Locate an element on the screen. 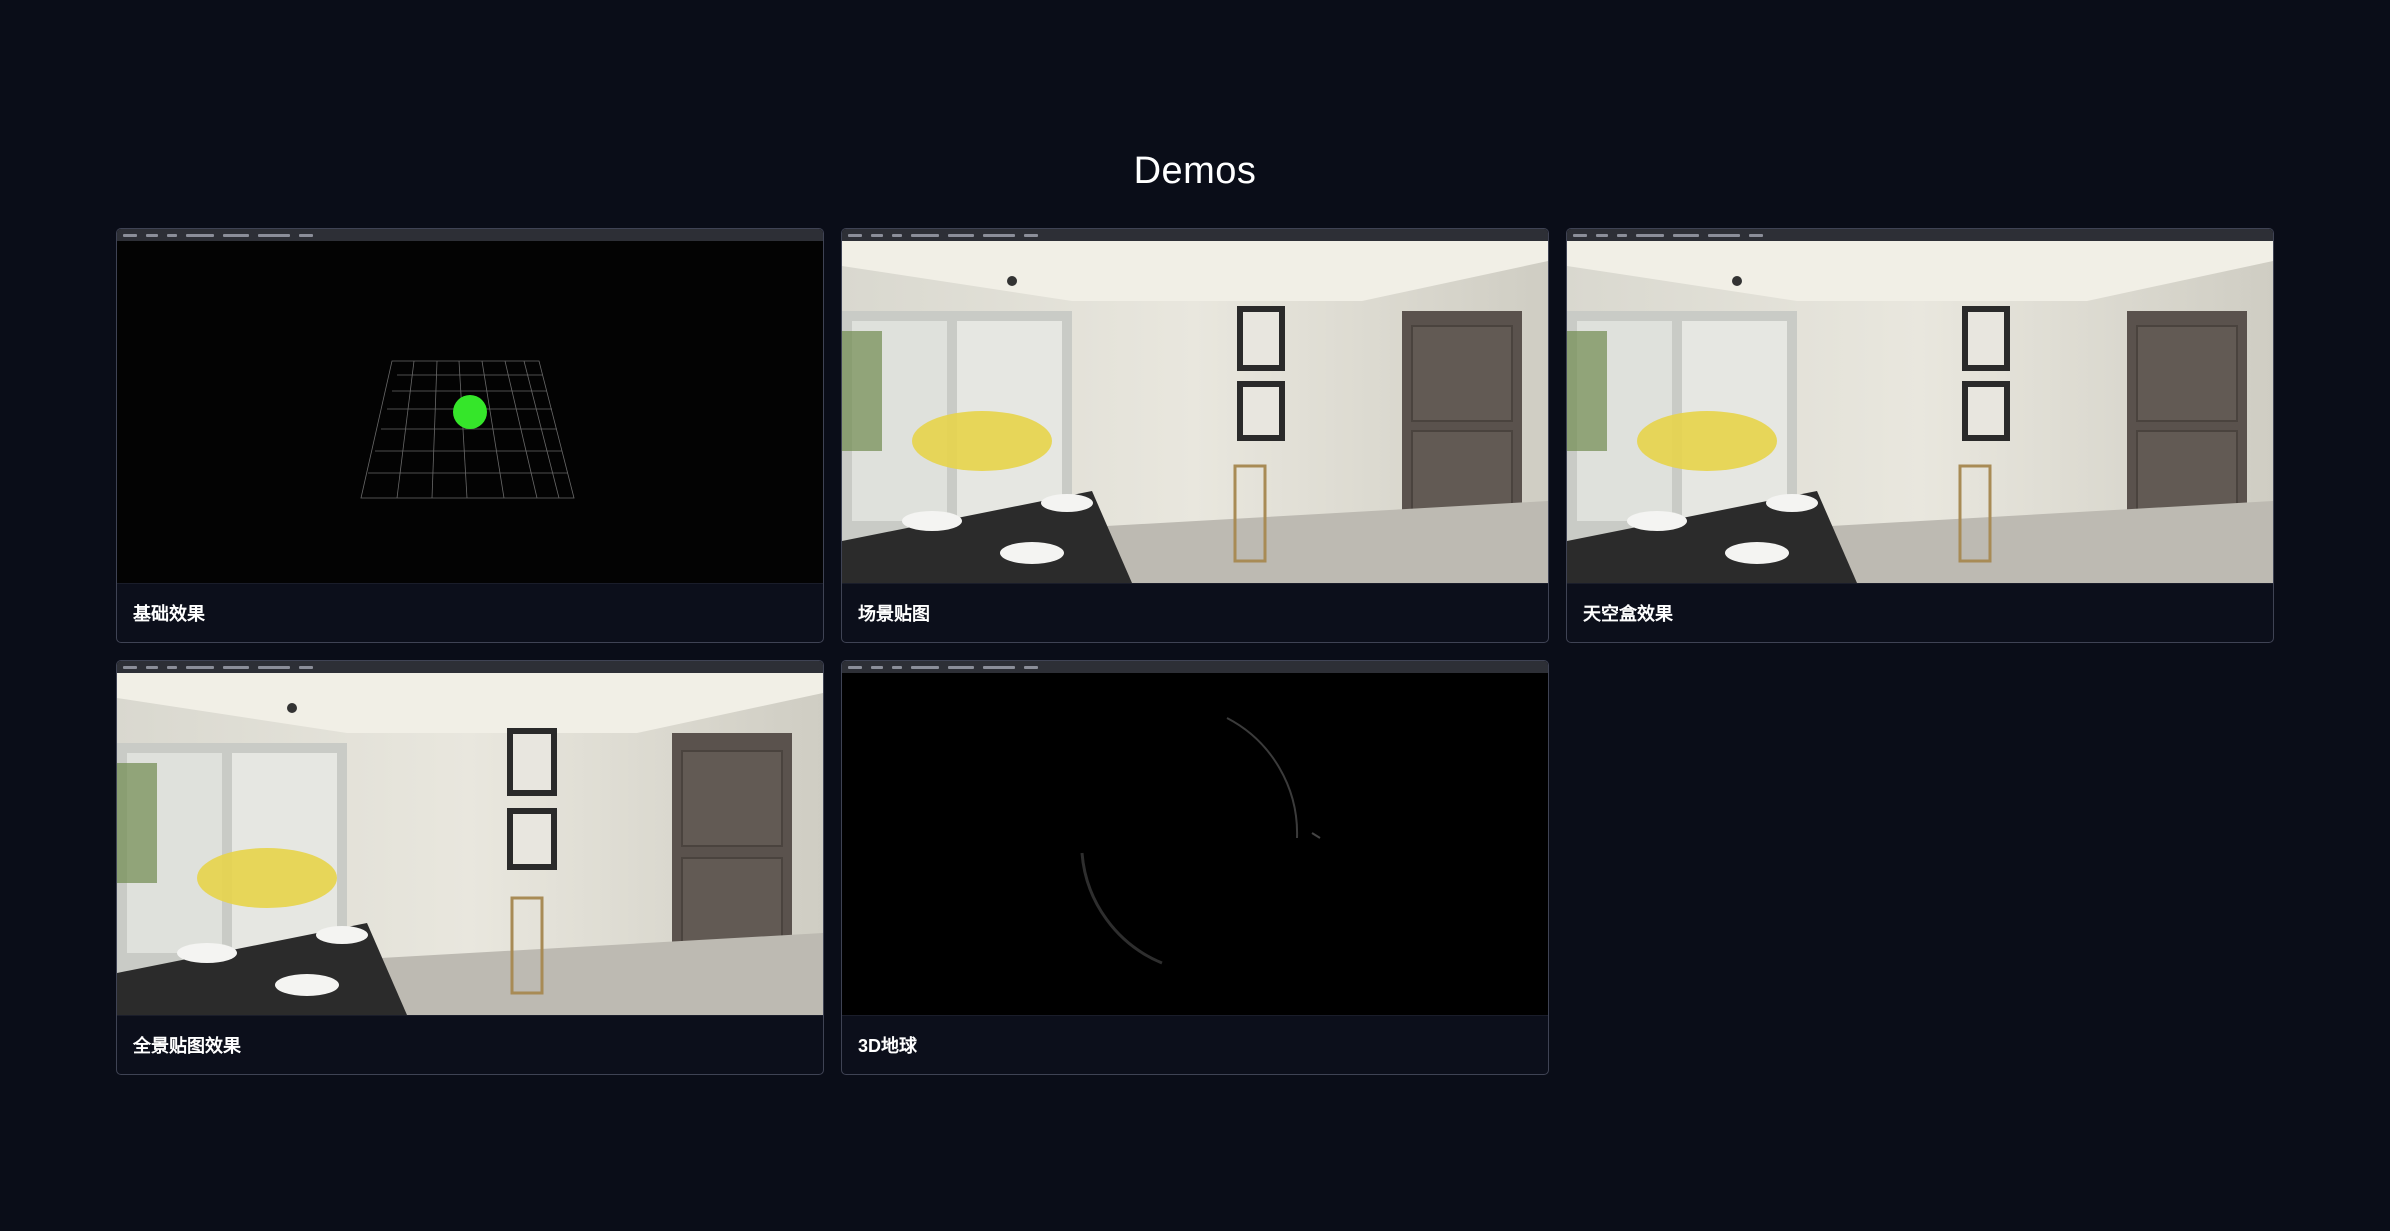 This screenshot has width=2390, height=1231. demo-card-panorama: 全景贴图效果 is located at coordinates (470, 867).